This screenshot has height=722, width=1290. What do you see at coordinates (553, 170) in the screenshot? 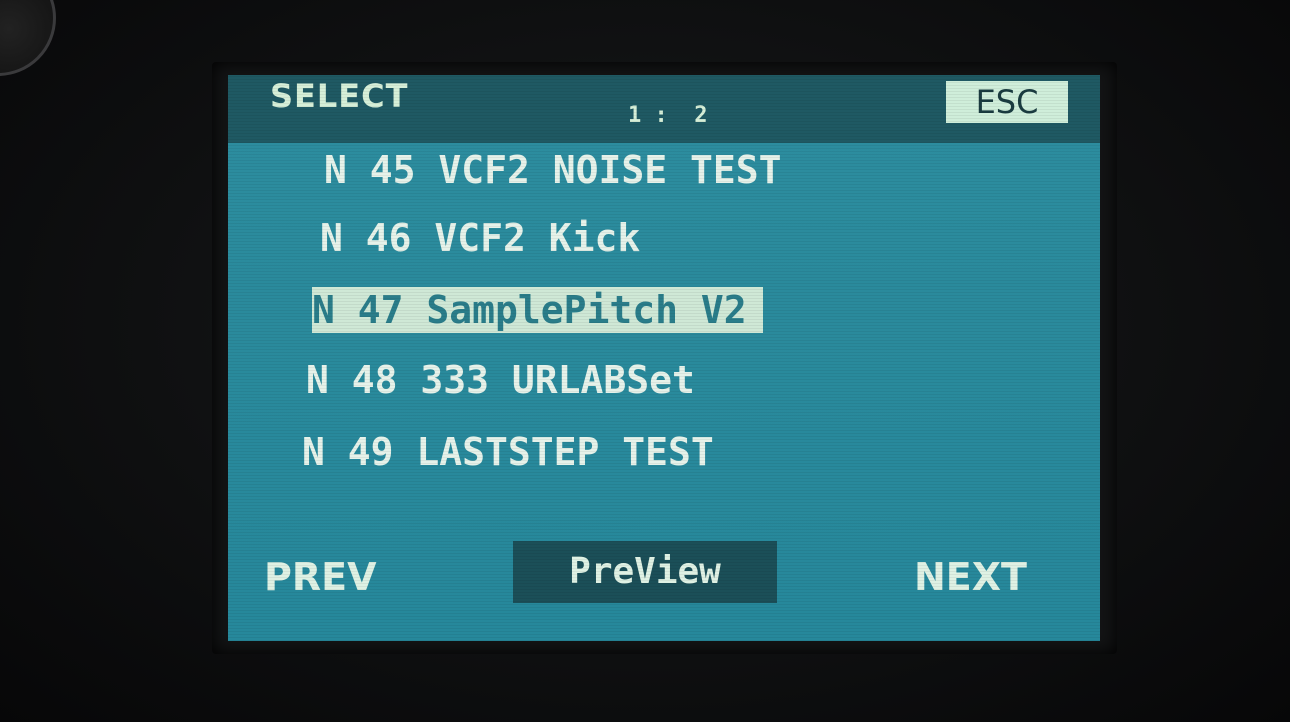
I see `list-item: N 45 VCF2 NOISE TEST` at bounding box center [553, 170].